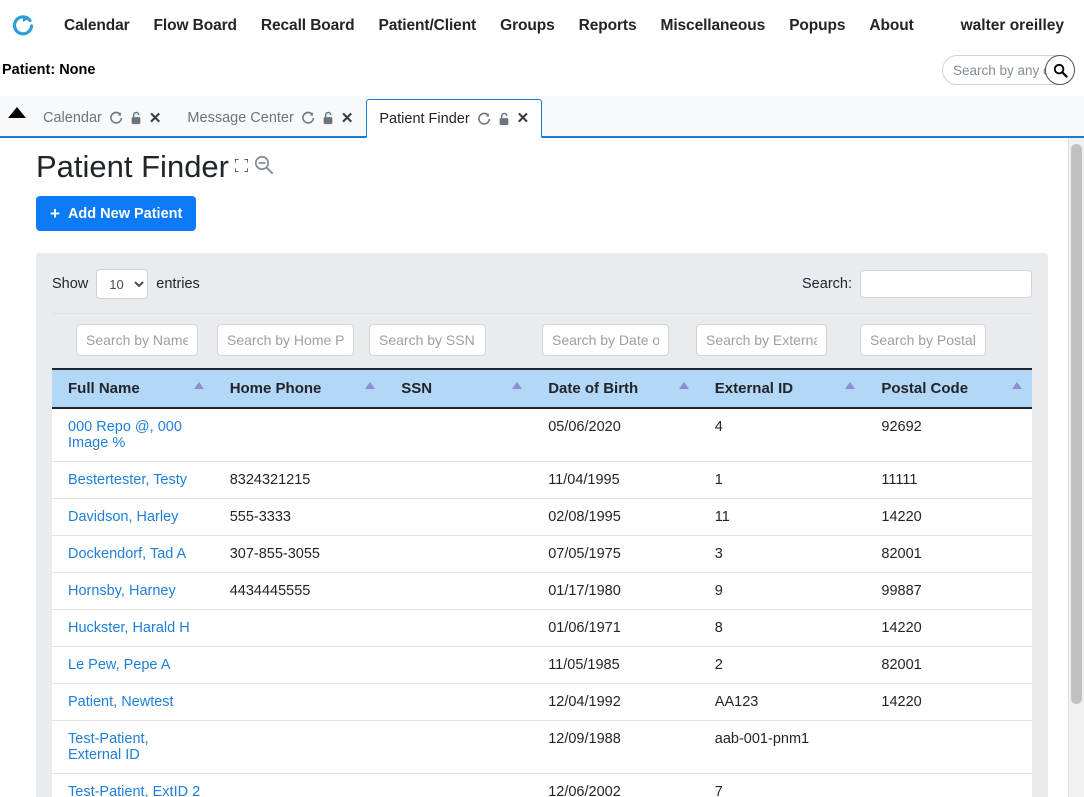  Describe the element at coordinates (241, 167) in the screenshot. I see `expand-corners-icon` at that location.